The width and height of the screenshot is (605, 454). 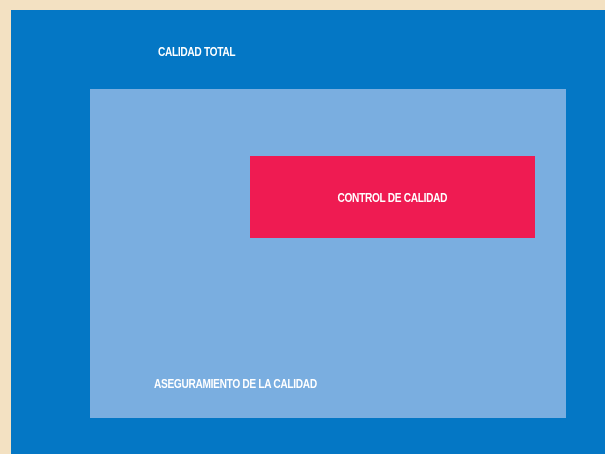 I want to click on calidad-total-label: CALIDAD TOTAL, so click(x=197, y=51).